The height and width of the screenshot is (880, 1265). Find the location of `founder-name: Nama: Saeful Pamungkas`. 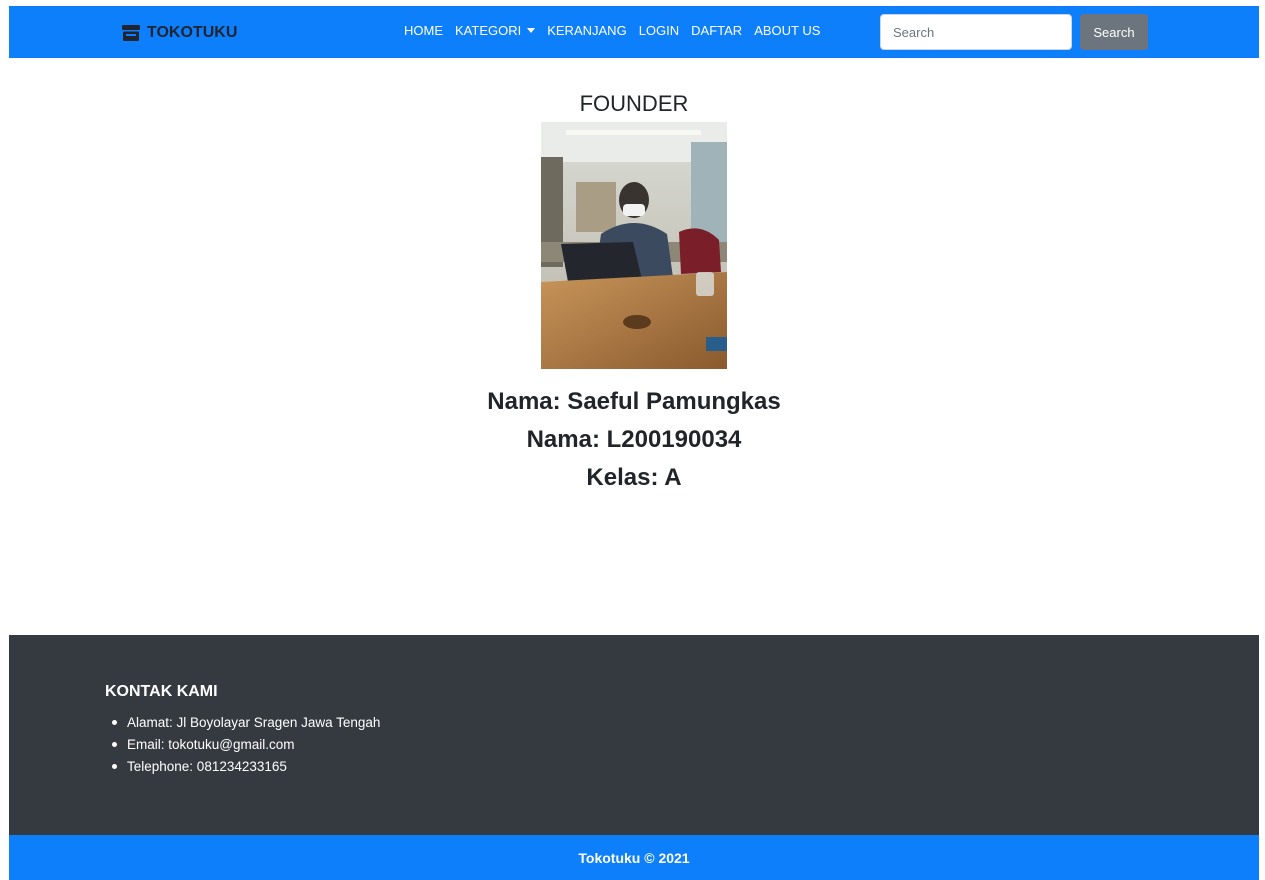

founder-name: Nama: Saeful Pamungkas is located at coordinates (634, 401).